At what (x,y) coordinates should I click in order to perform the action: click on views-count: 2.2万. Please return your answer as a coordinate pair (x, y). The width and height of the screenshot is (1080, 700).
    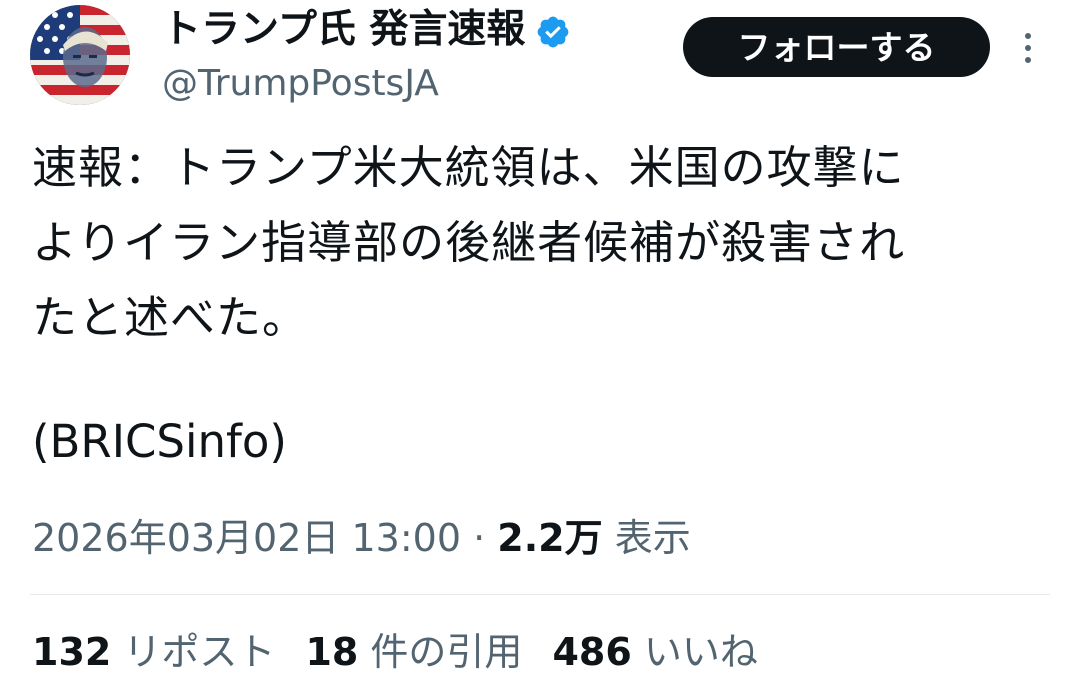
    Looking at the image, I should click on (550, 538).